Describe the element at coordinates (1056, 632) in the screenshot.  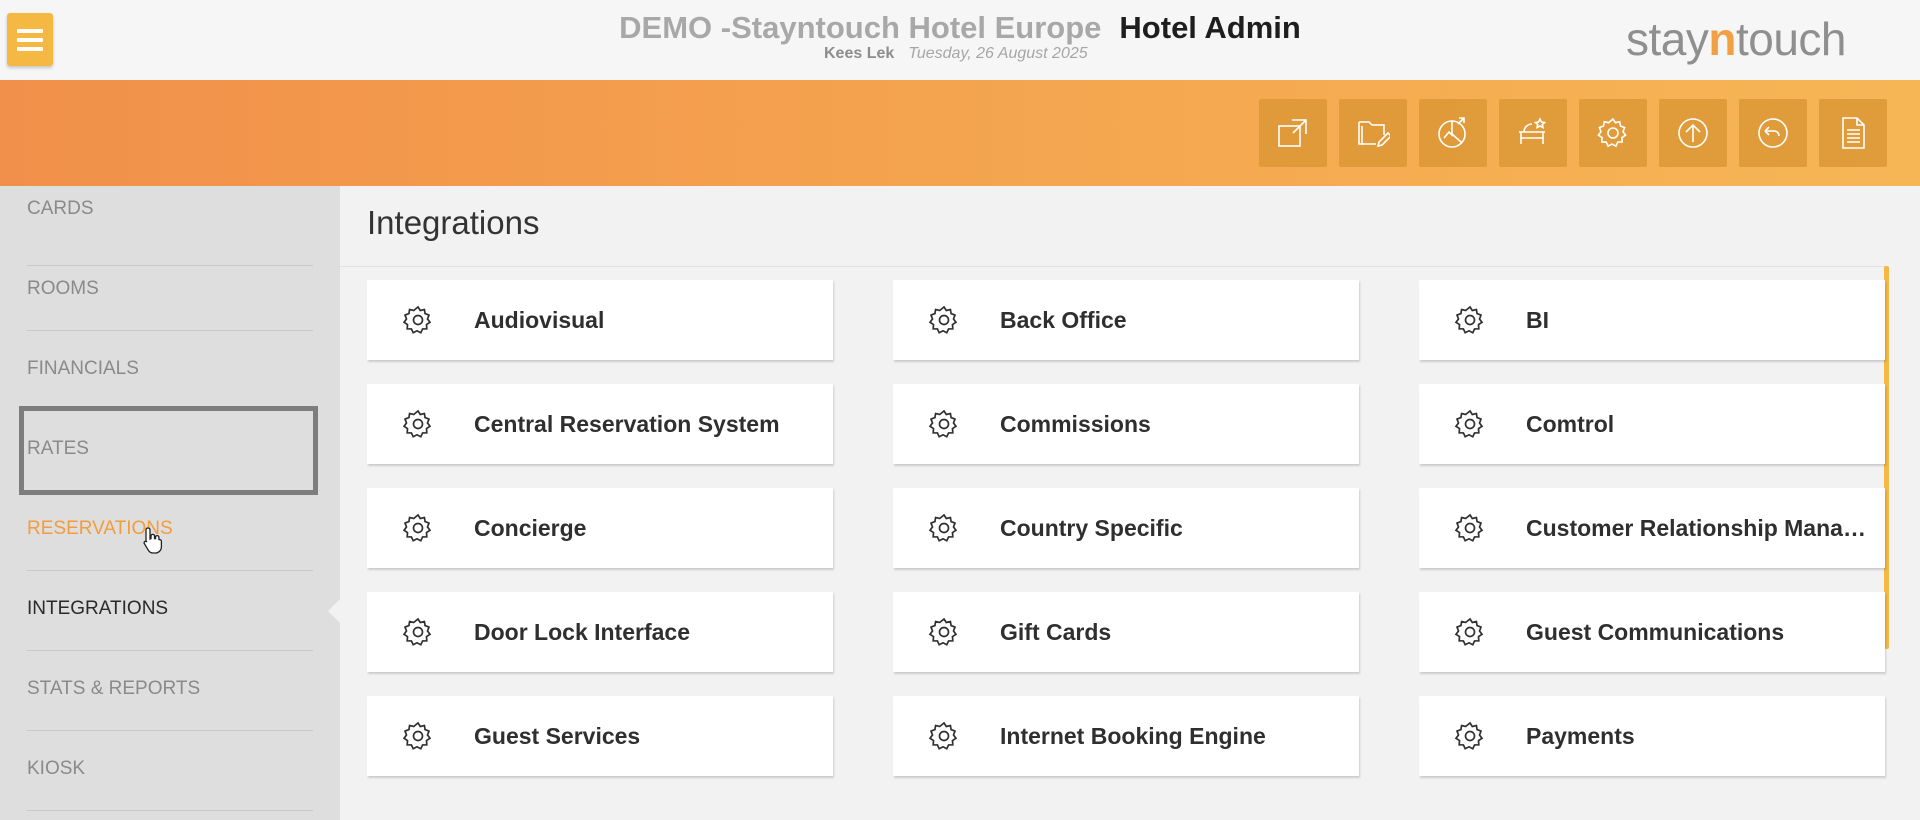
I see `integration-card-label: Gift Cards` at that location.